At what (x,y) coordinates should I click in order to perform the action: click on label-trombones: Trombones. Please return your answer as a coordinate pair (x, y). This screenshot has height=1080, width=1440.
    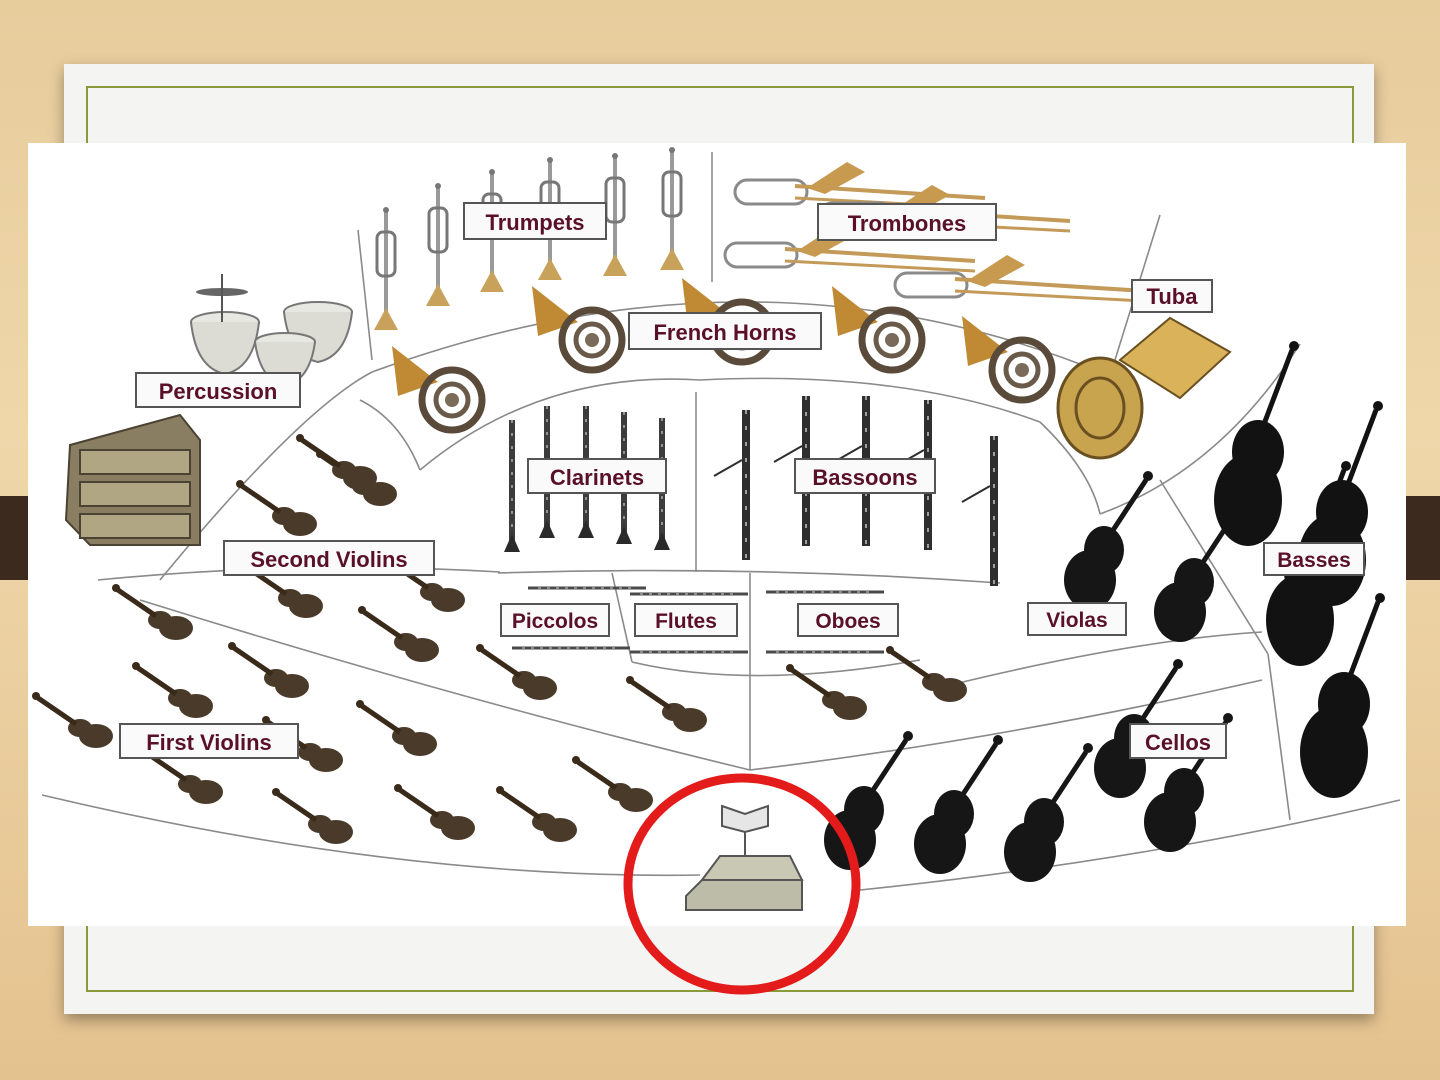
    Looking at the image, I should click on (907, 222).